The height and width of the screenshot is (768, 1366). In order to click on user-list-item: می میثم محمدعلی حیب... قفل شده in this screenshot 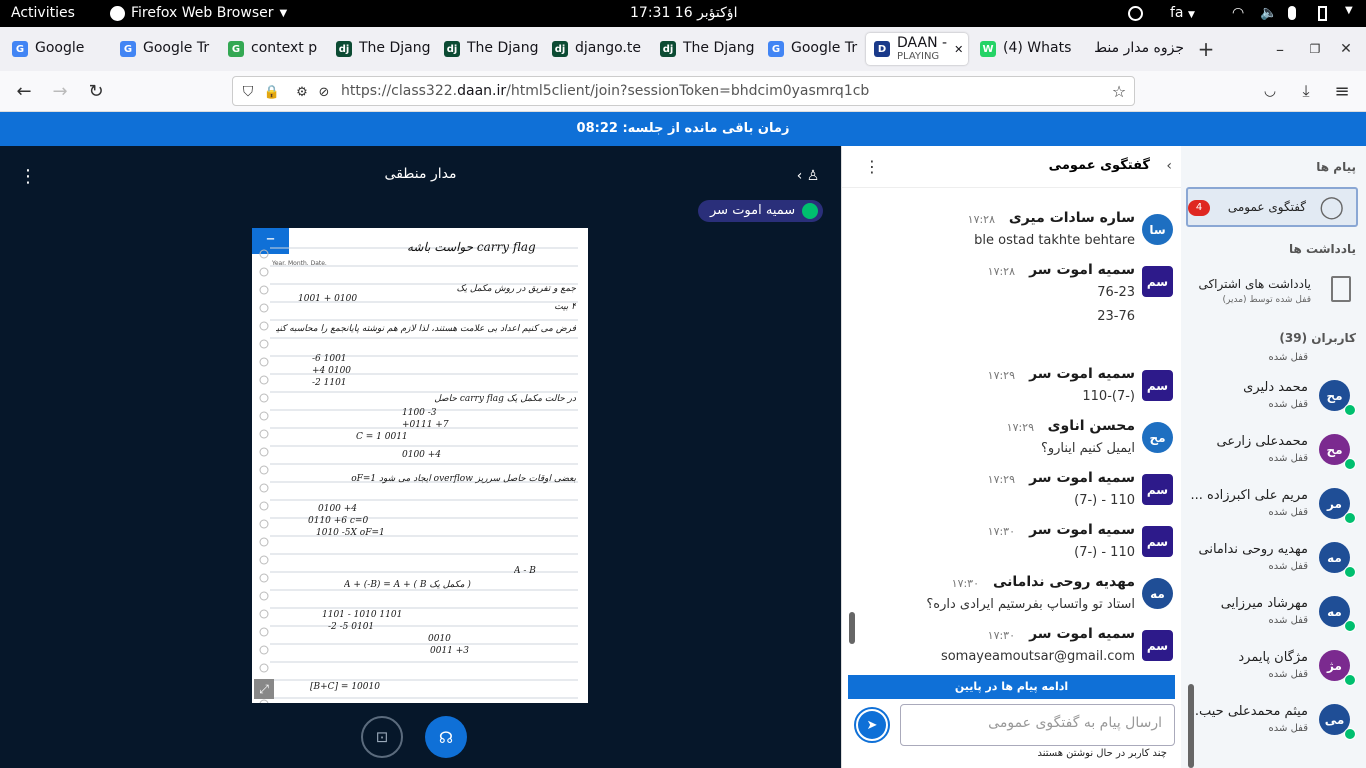, I will do `click(1273, 725)`.